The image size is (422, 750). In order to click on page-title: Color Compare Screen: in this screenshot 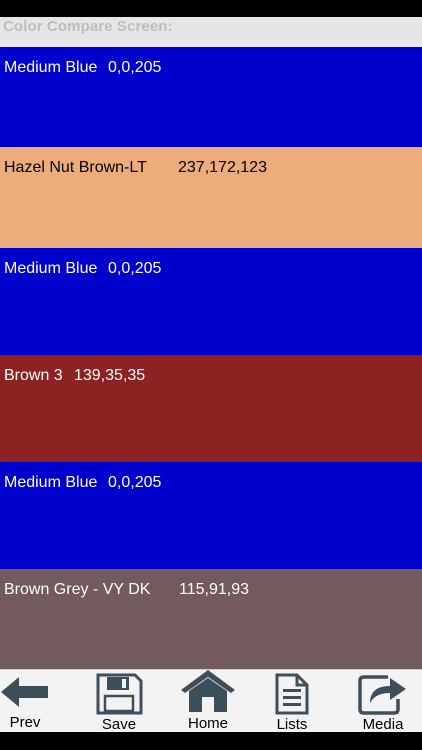, I will do `click(211, 32)`.